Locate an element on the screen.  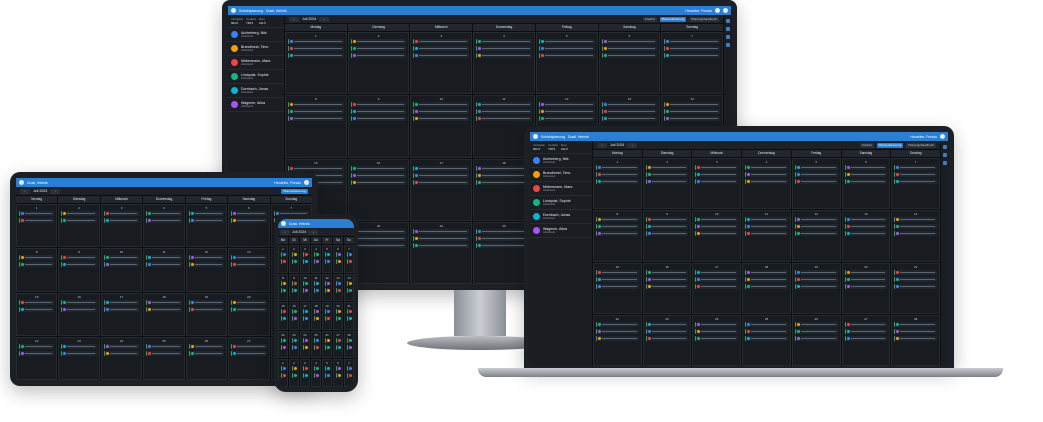
day-cell: 18 is located at coordinates (164, 314).